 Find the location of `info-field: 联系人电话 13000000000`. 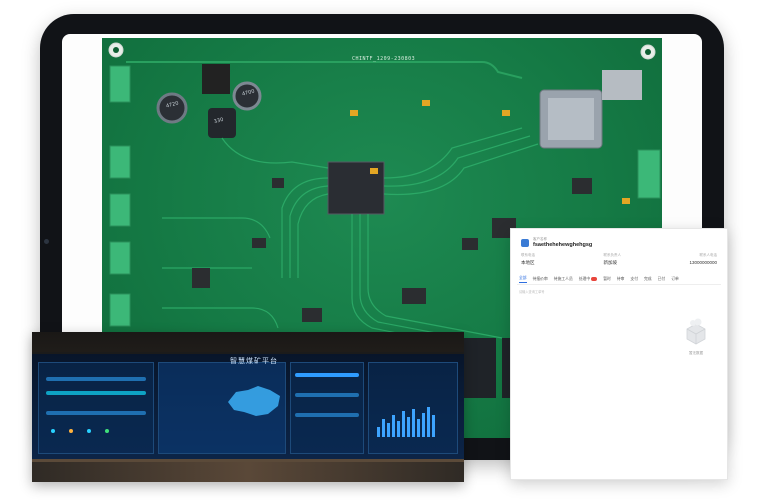

info-field: 联系人电话 13000000000 is located at coordinates (703, 263).